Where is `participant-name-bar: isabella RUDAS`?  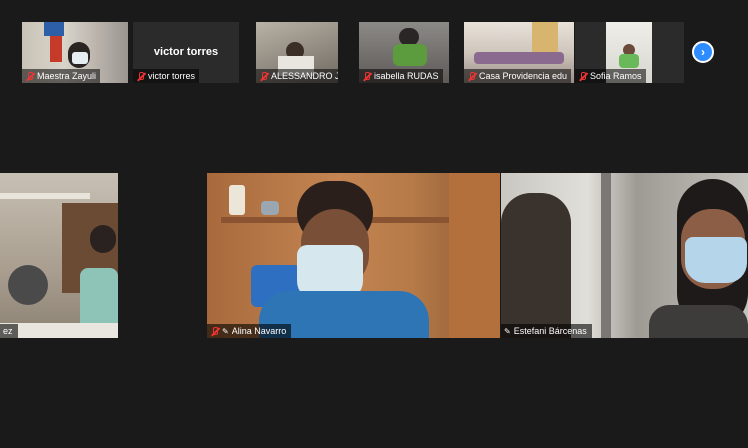 participant-name-bar: isabella RUDAS is located at coordinates (401, 76).